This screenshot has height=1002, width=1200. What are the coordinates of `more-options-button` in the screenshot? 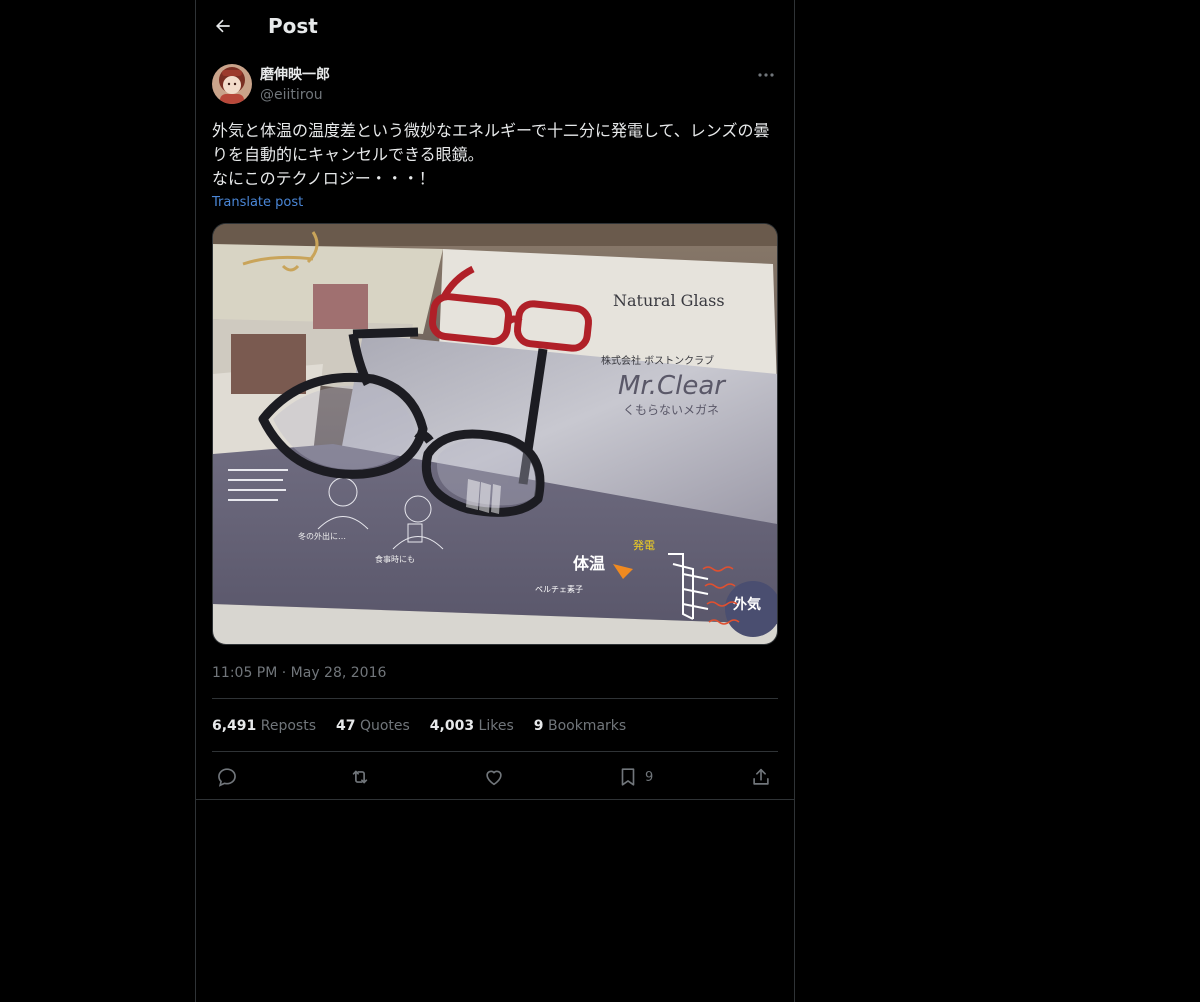 It's located at (766, 75).